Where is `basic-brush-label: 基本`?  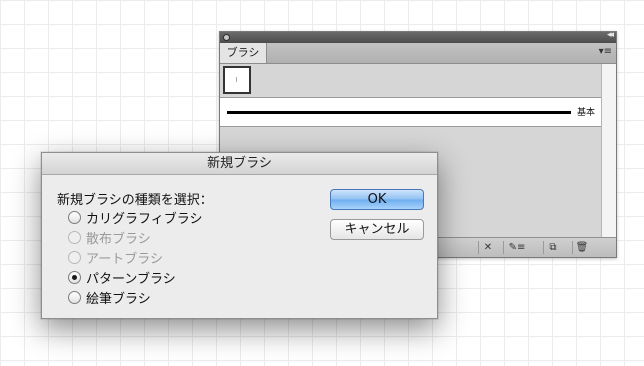 basic-brush-label: 基本 is located at coordinates (586, 113).